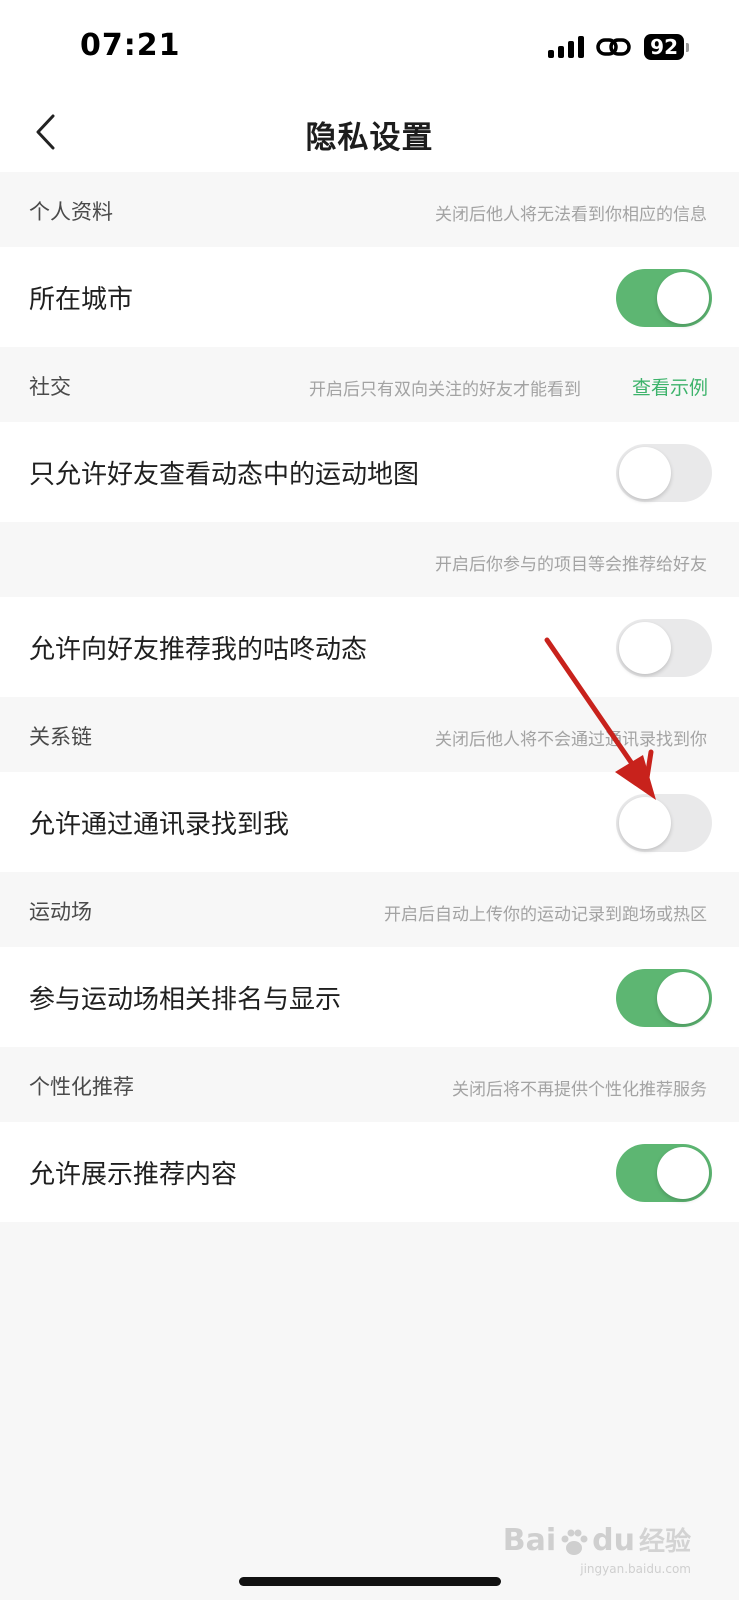 Image resolution: width=739 pixels, height=1600 pixels. Describe the element at coordinates (369, 997) in the screenshot. I see `setting-row-ranking: 参与运动场相关排名与显示` at that location.